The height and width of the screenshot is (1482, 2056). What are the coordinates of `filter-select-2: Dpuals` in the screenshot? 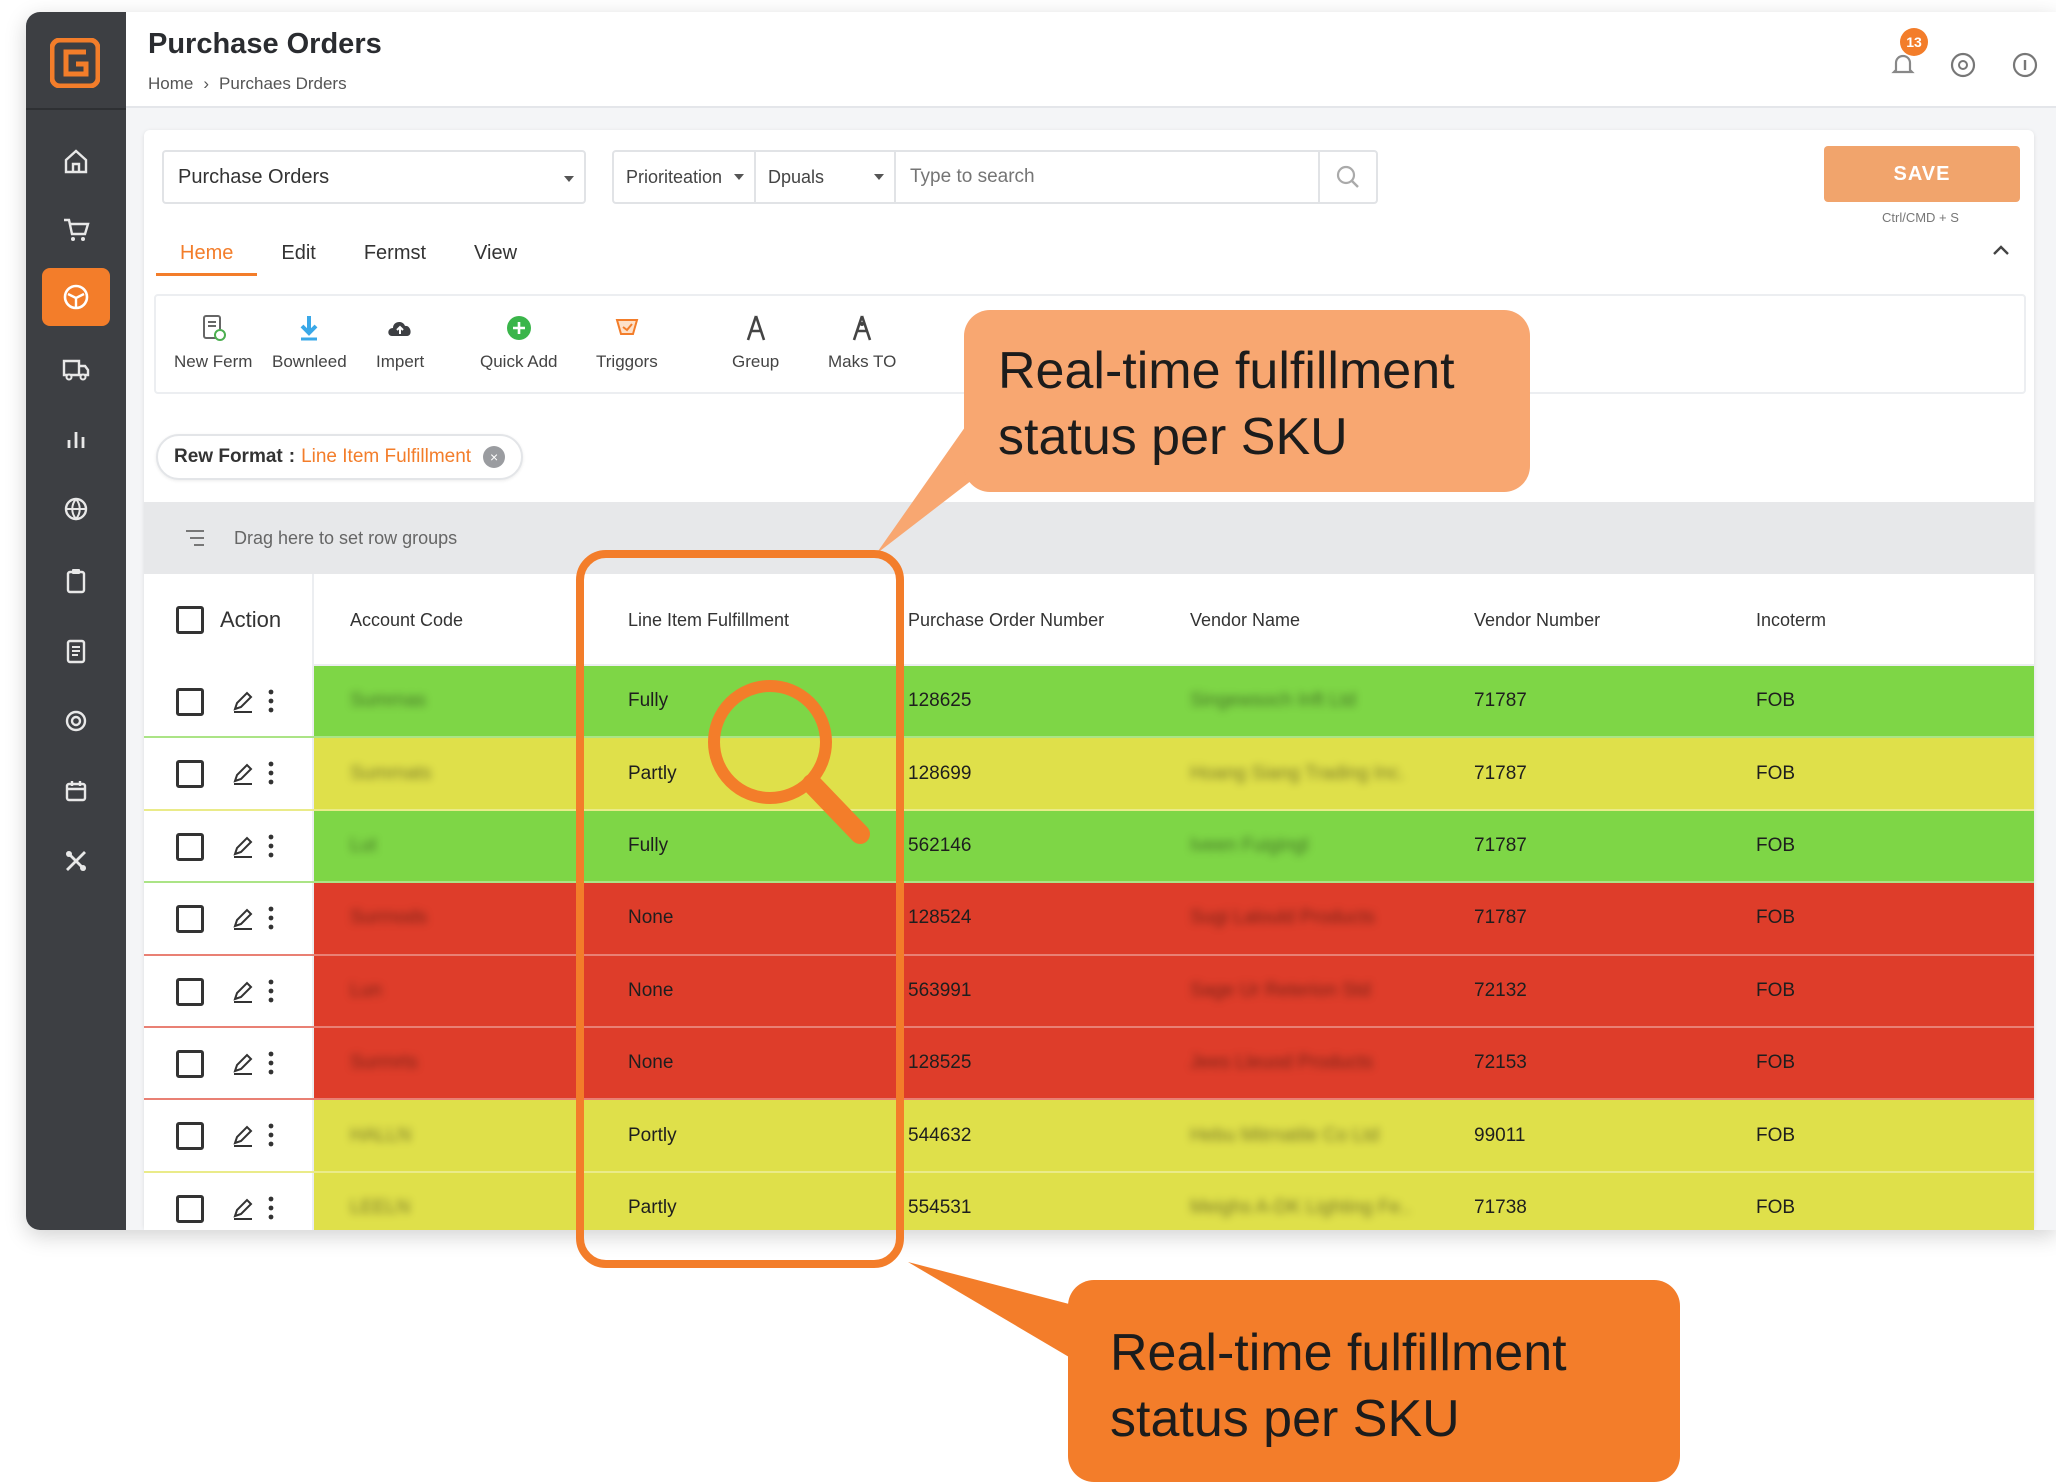 It's located at (826, 177).